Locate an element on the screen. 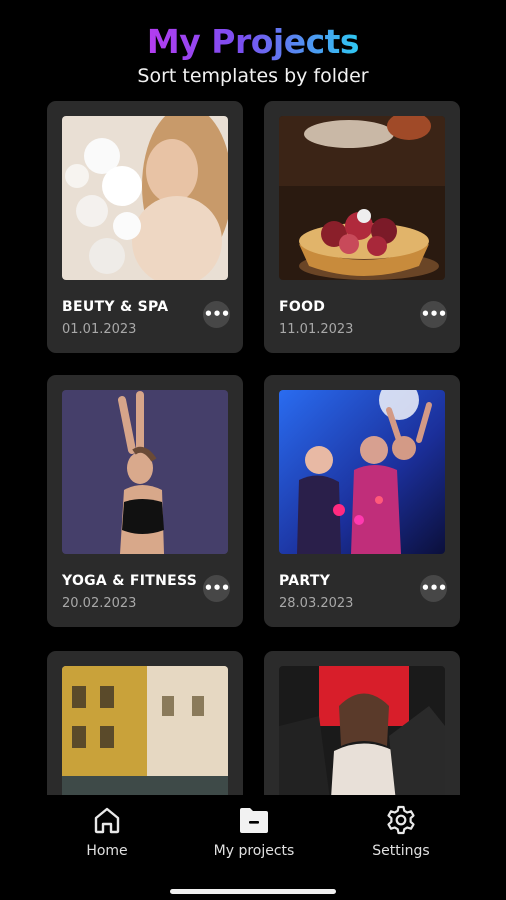  page-subtitle: Sort templates by folder is located at coordinates (253, 76).